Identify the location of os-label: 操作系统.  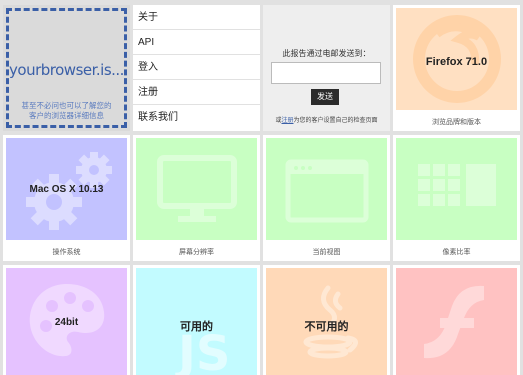
(66, 252).